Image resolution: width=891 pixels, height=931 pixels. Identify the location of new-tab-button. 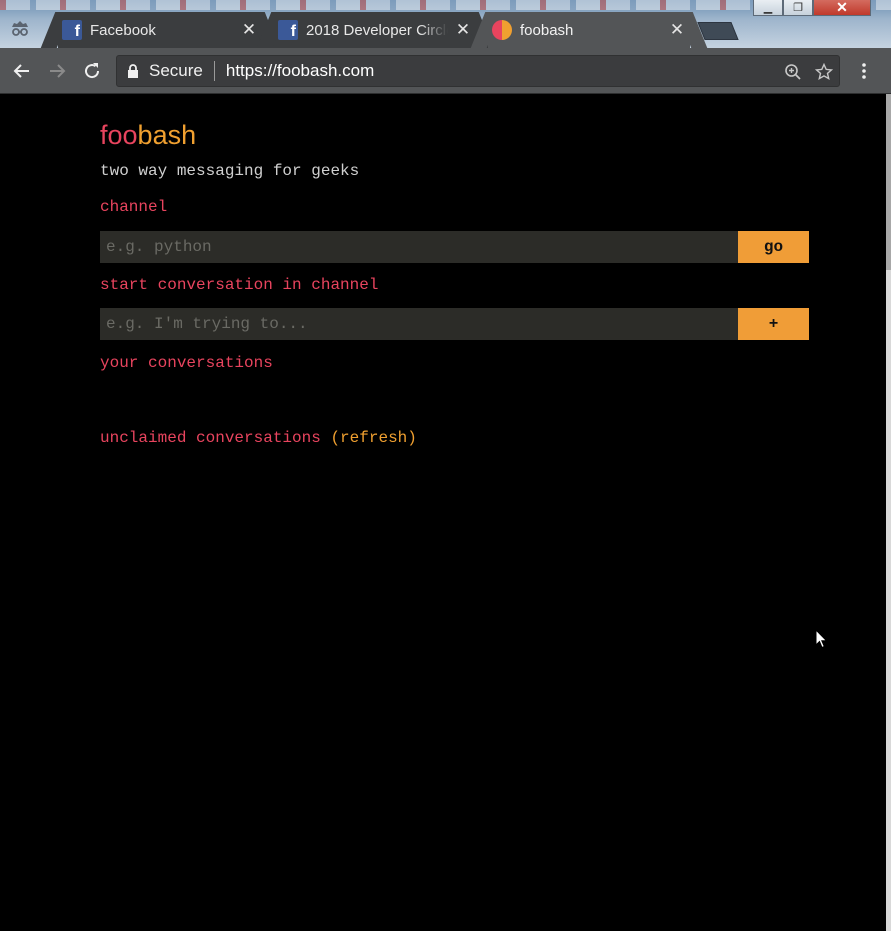
(718, 31).